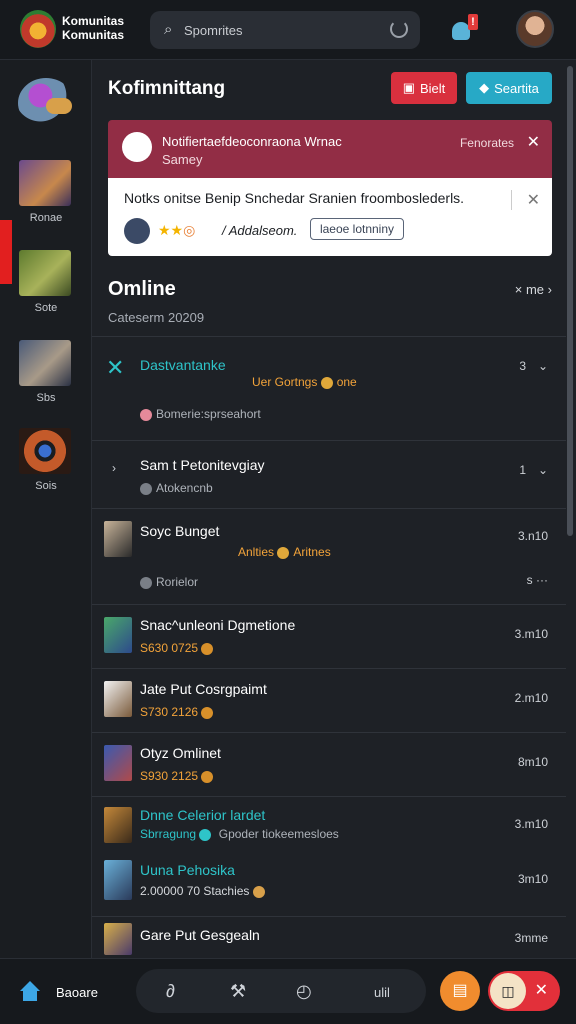 The width and height of the screenshot is (576, 1024). I want to click on home-icon, so click(30, 991).